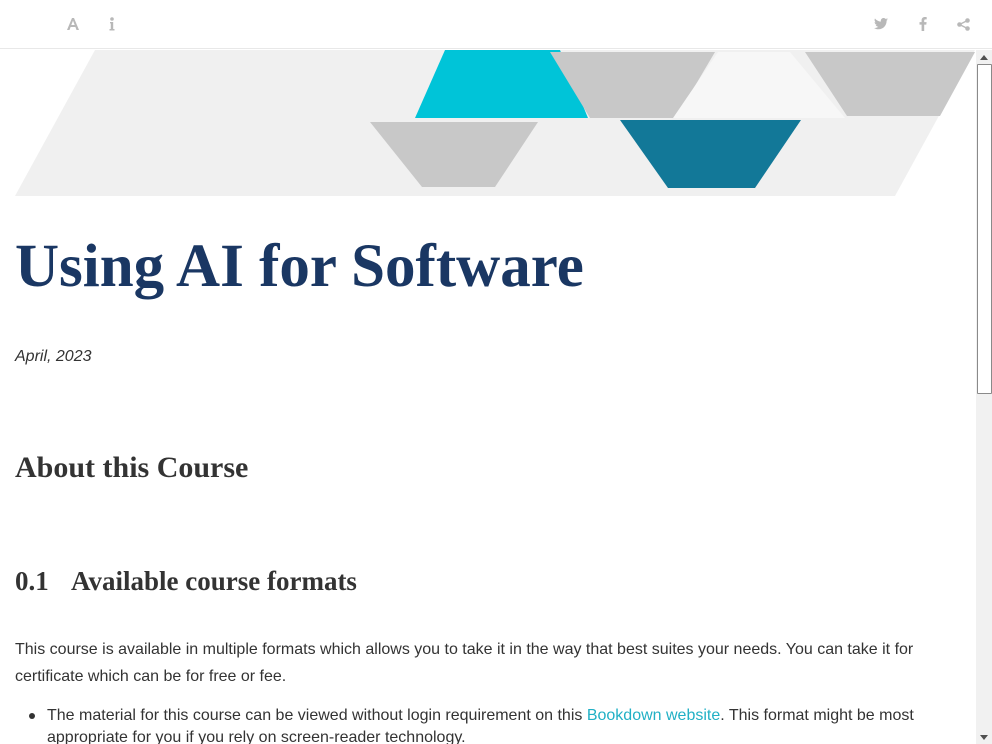 Image resolution: width=992 pixels, height=744 pixels. Describe the element at coordinates (53, 356) in the screenshot. I see `publication-date: April, 2023` at that location.